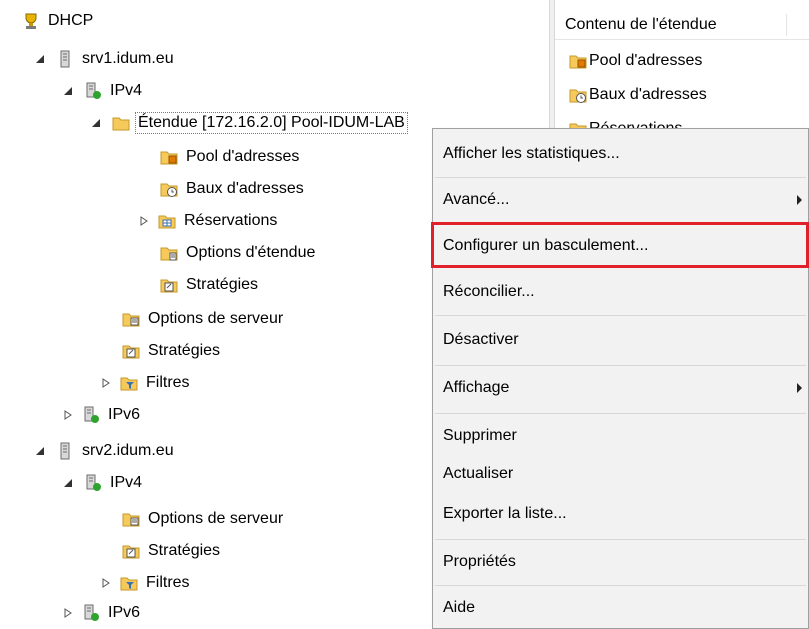  I want to click on list-item-address-leases: Baux d'adresses, so click(638, 95).